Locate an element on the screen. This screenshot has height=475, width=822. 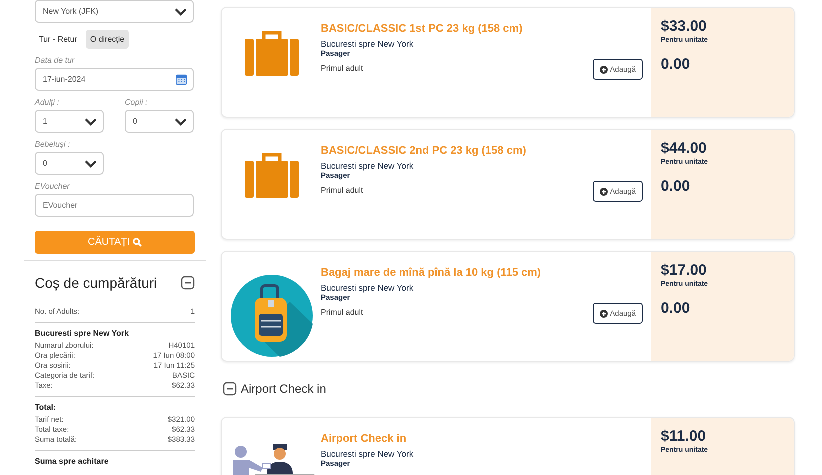
product-title: BASIC/CLASSIC 1st PC 23 kg (158 cm) is located at coordinates (422, 29).